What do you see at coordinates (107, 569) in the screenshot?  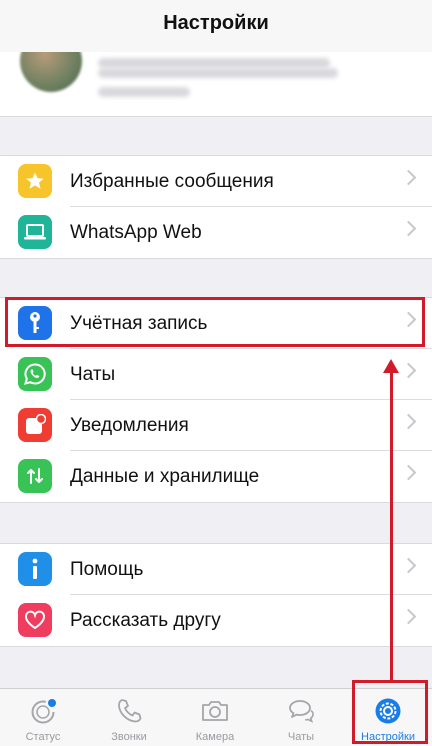 I see `settings-item-label: Помощь` at bounding box center [107, 569].